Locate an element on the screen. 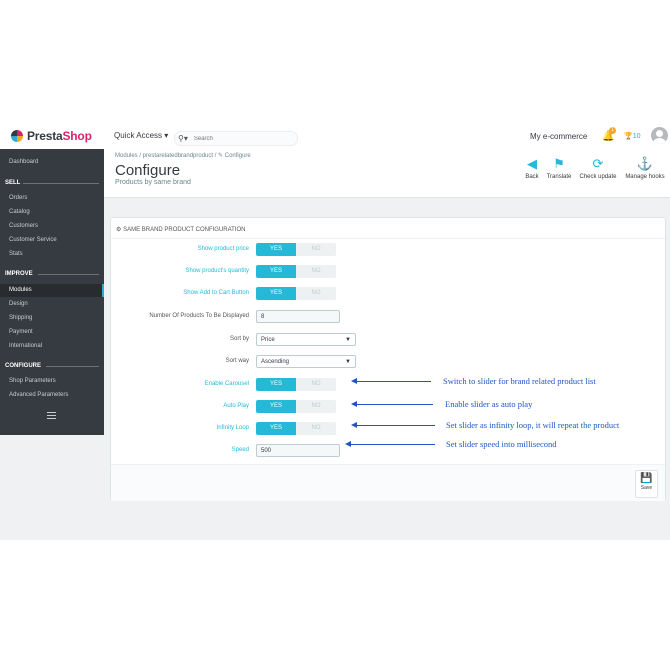  page-subtitle: Products by same brand is located at coordinates (153, 182).